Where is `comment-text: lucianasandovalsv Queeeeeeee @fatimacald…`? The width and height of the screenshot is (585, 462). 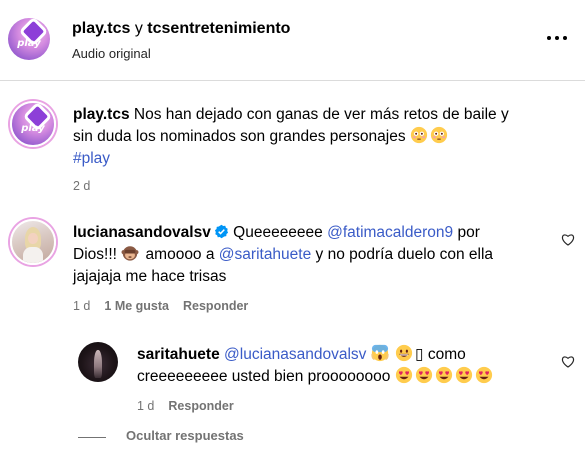 comment-text: lucianasandovalsv Queeeeeeee @fatimacald… is located at coordinates (313, 255).